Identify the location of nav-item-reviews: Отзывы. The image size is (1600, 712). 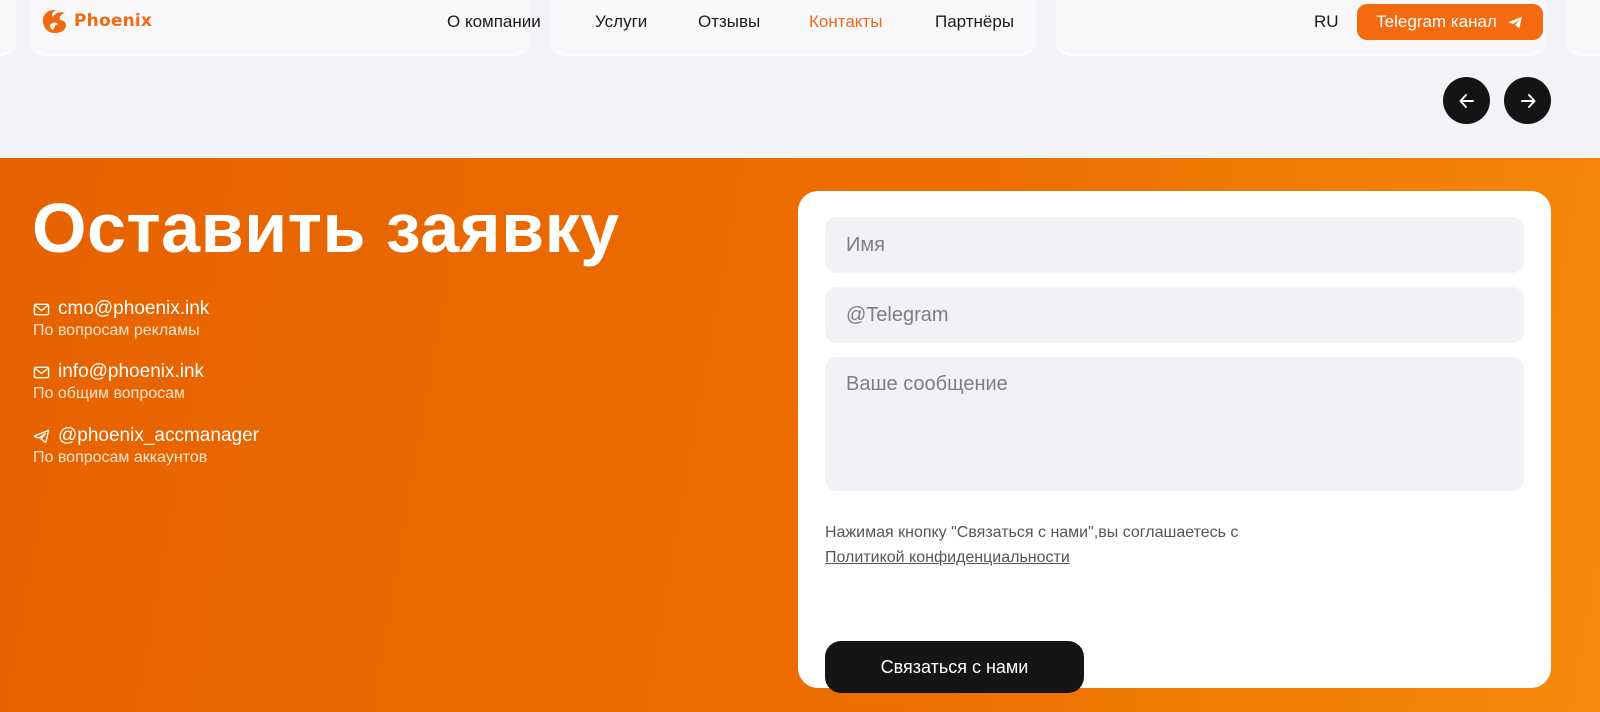
(729, 22).